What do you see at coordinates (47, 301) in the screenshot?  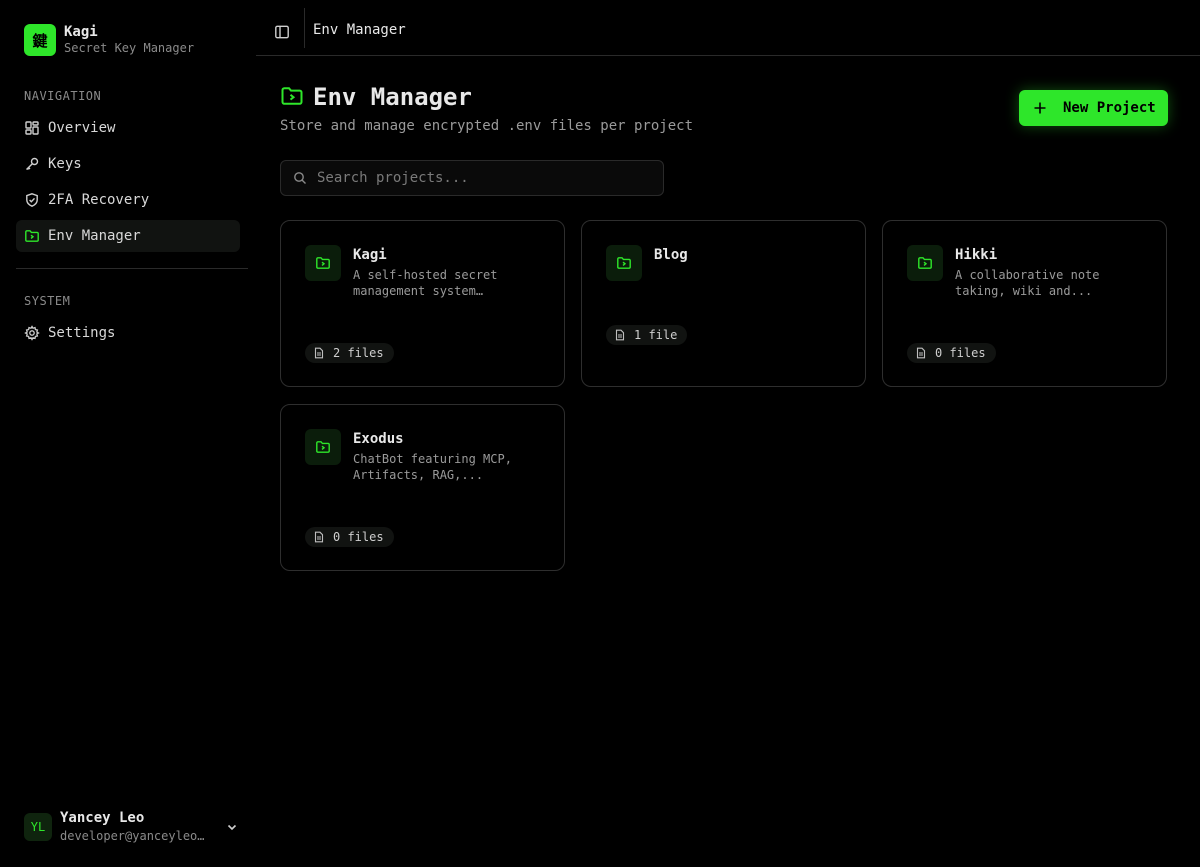 I see `system-section-label: SYSTEM` at bounding box center [47, 301].